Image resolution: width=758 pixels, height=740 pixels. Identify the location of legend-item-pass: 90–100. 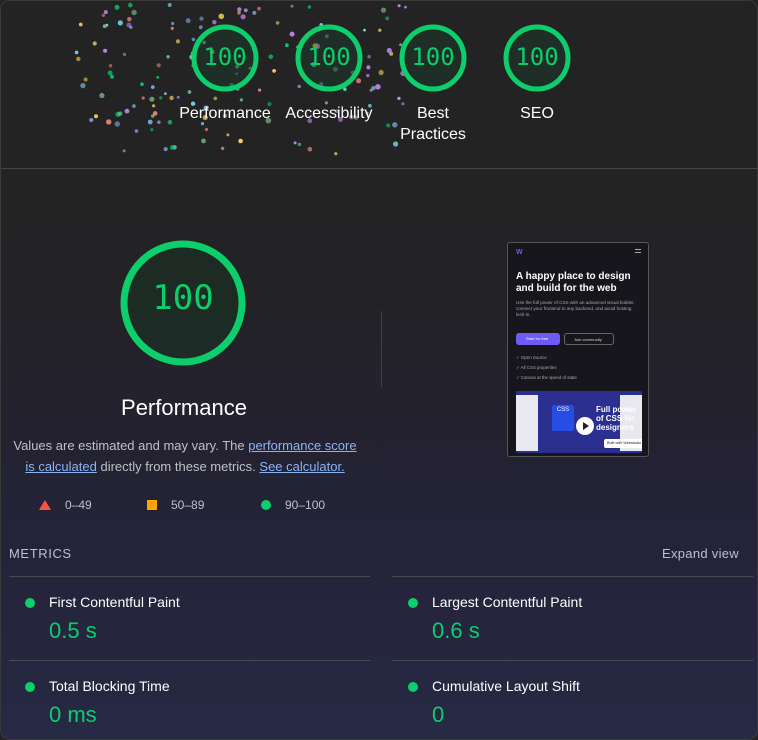
(293, 505).